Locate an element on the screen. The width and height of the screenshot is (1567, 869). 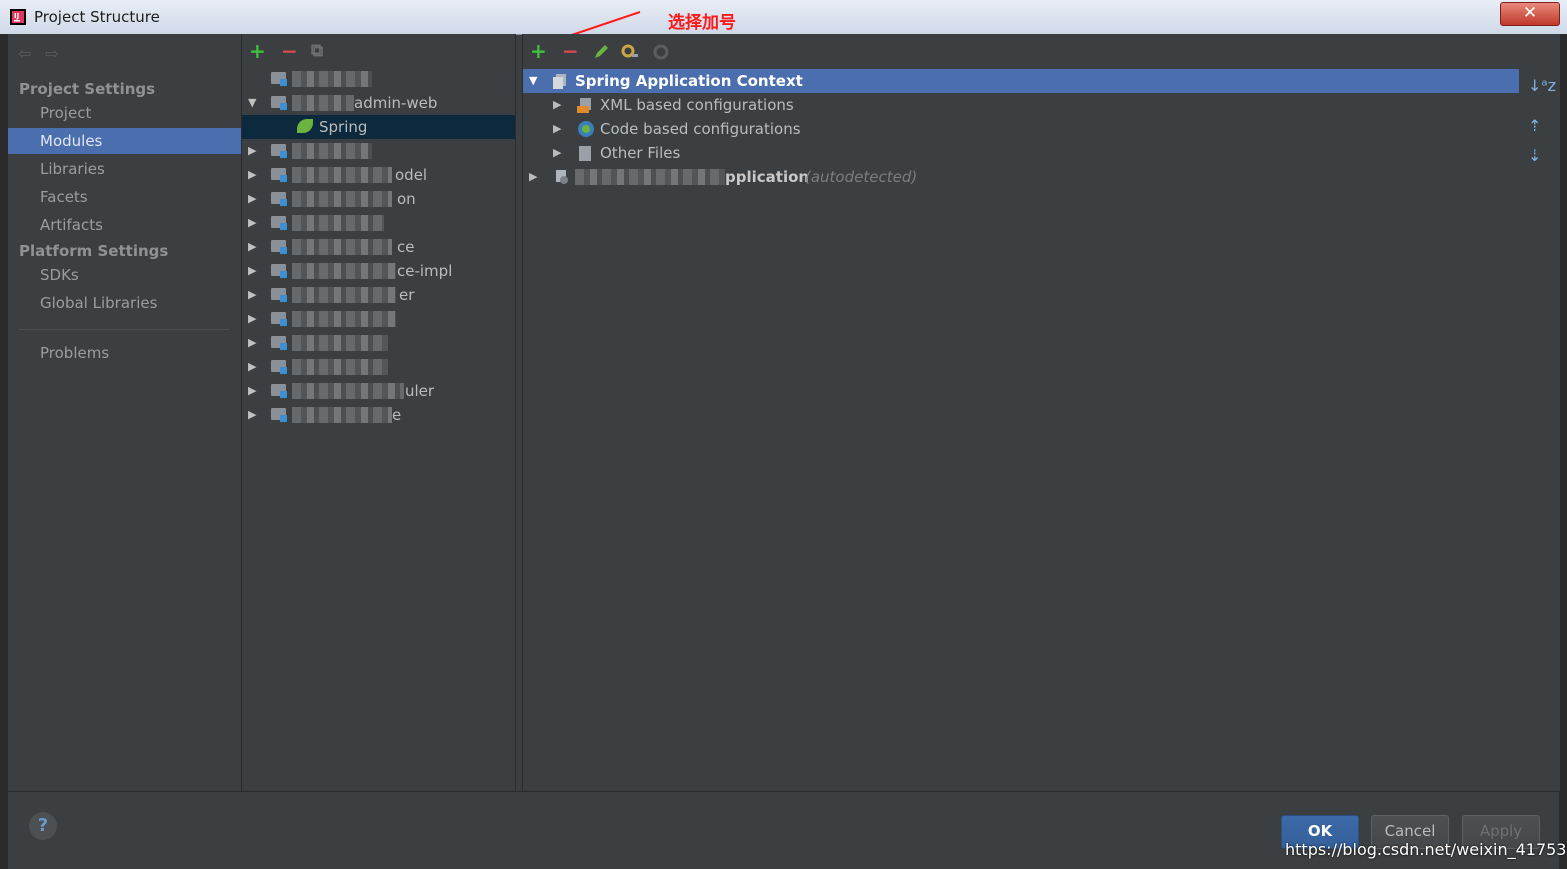
tree-row-code-configurations: ▶ Code based configurations is located at coordinates (1021, 129).